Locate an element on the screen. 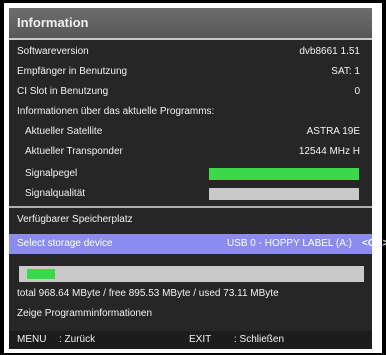  info-value: 12544 MHz H is located at coordinates (329, 151).